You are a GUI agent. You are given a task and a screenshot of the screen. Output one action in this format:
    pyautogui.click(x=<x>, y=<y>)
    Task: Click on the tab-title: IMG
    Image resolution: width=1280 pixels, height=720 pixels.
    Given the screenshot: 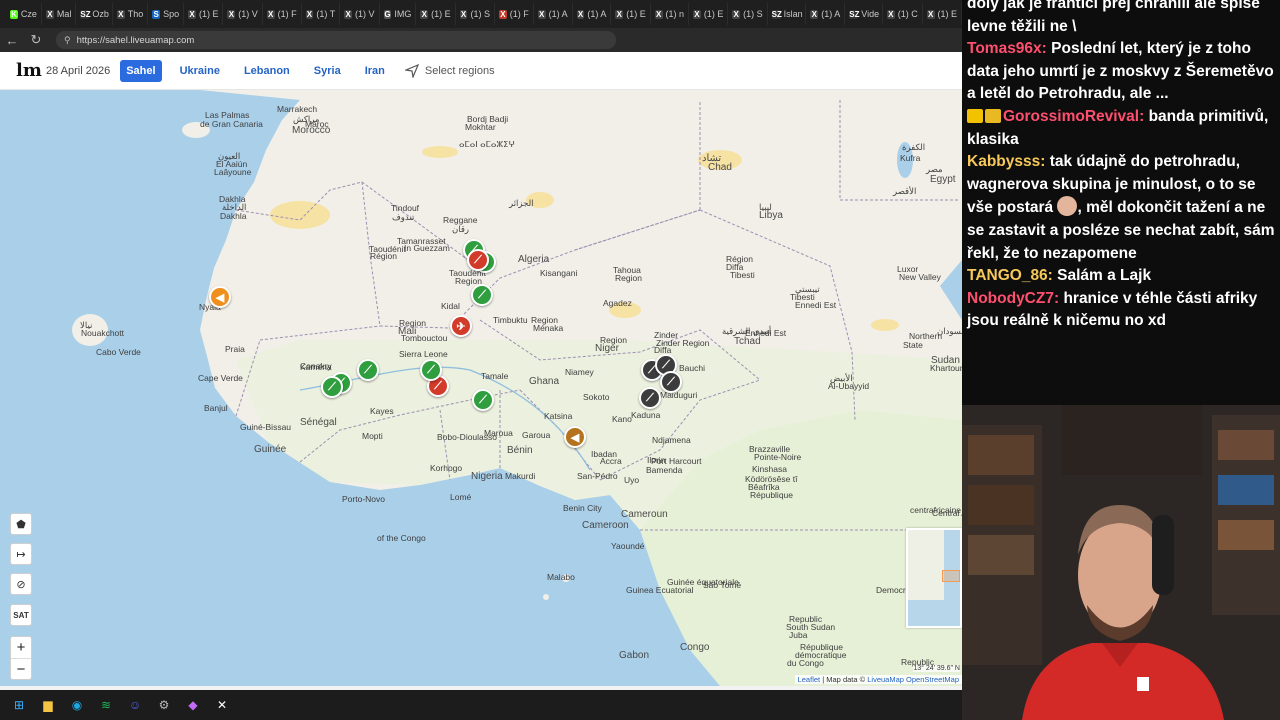 What is the action you would take?
    pyautogui.click(x=403, y=14)
    